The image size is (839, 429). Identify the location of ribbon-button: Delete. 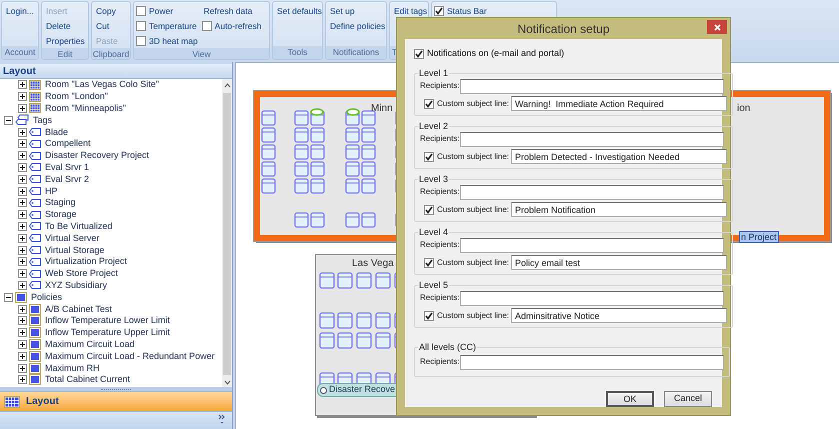
(58, 26).